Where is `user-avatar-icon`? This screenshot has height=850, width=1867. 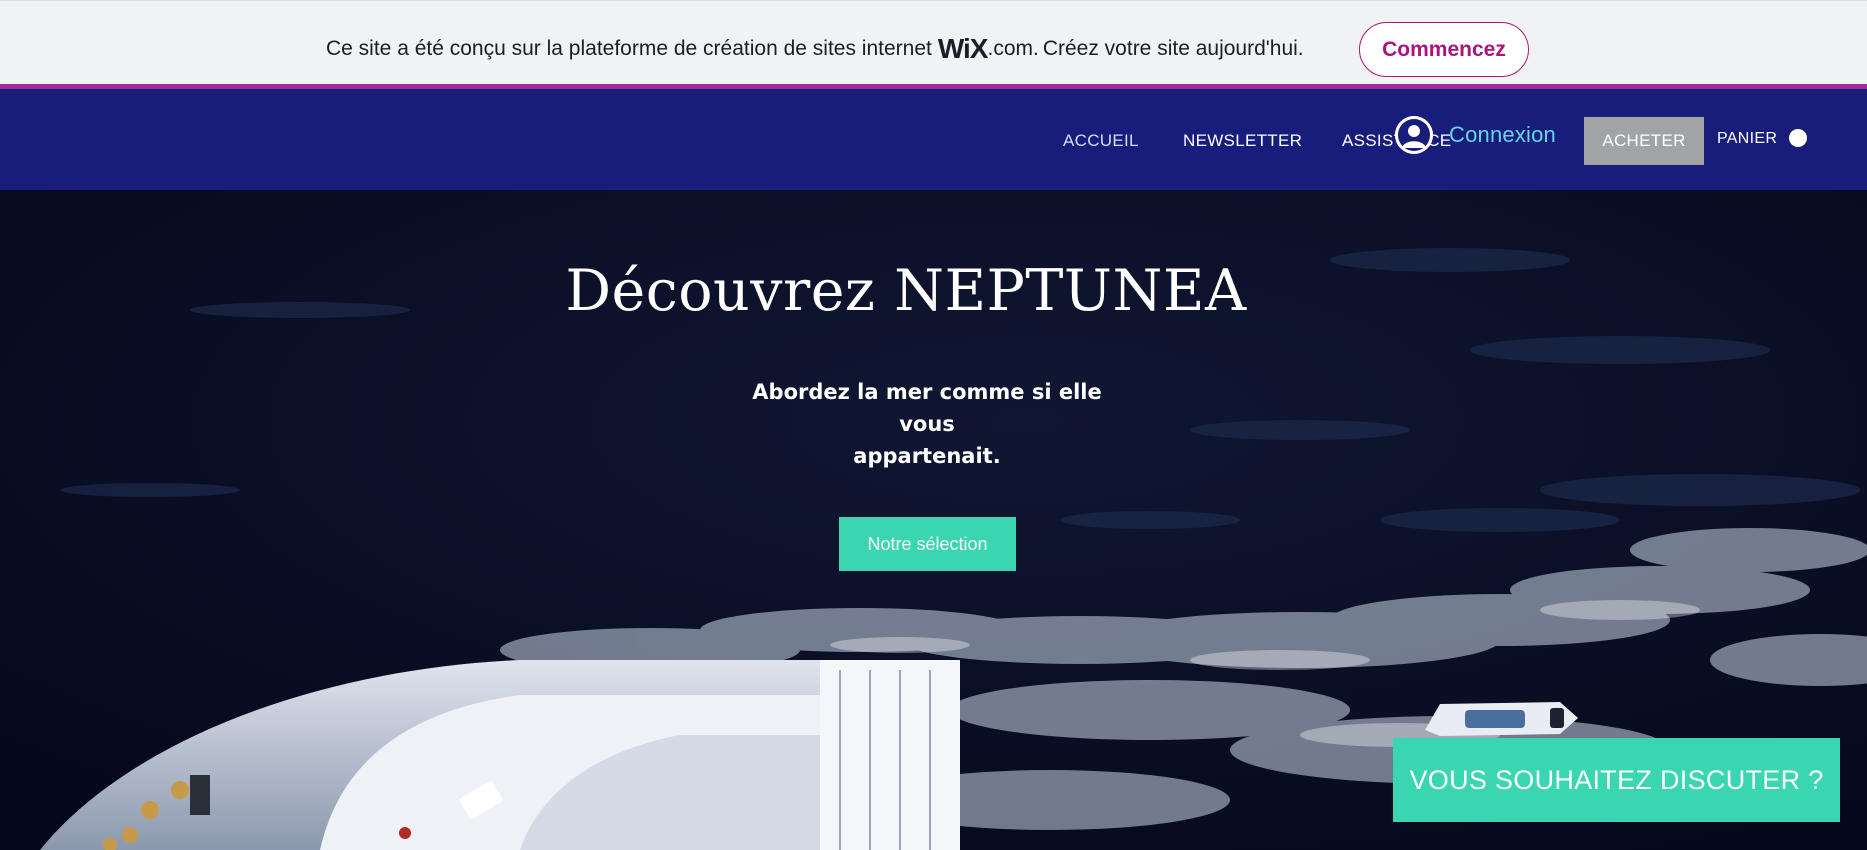
user-avatar-icon is located at coordinates (1414, 135).